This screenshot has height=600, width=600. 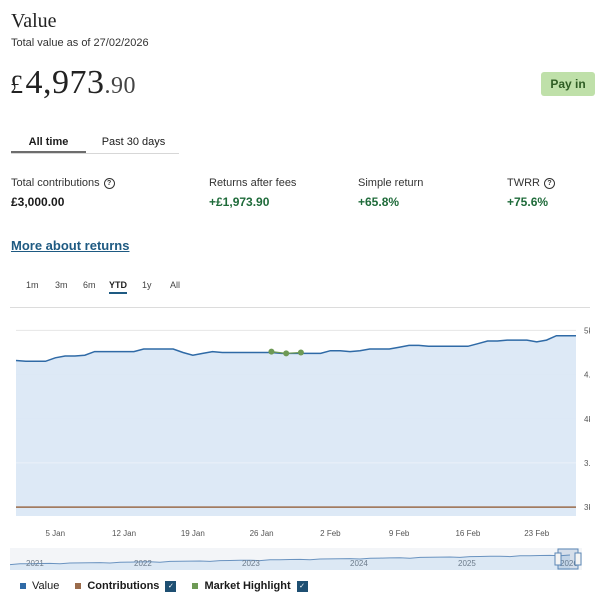 I want to click on range-3m: 3m, so click(x=61, y=285).